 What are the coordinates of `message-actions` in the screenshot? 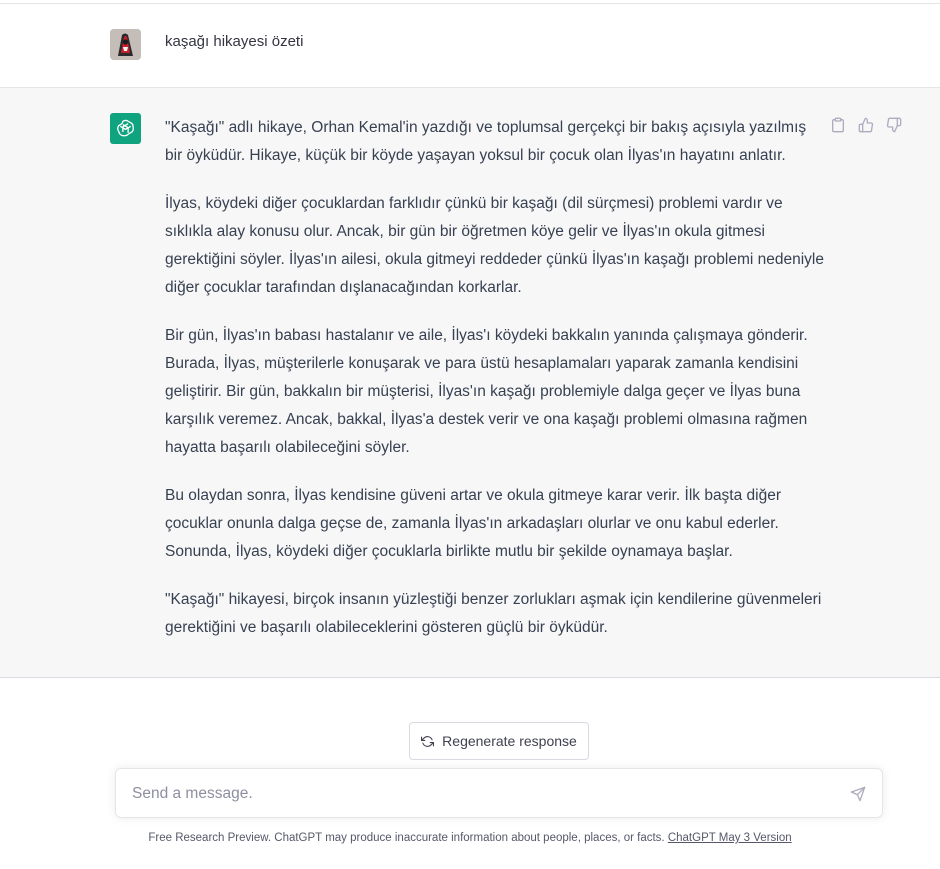 It's located at (866, 125).